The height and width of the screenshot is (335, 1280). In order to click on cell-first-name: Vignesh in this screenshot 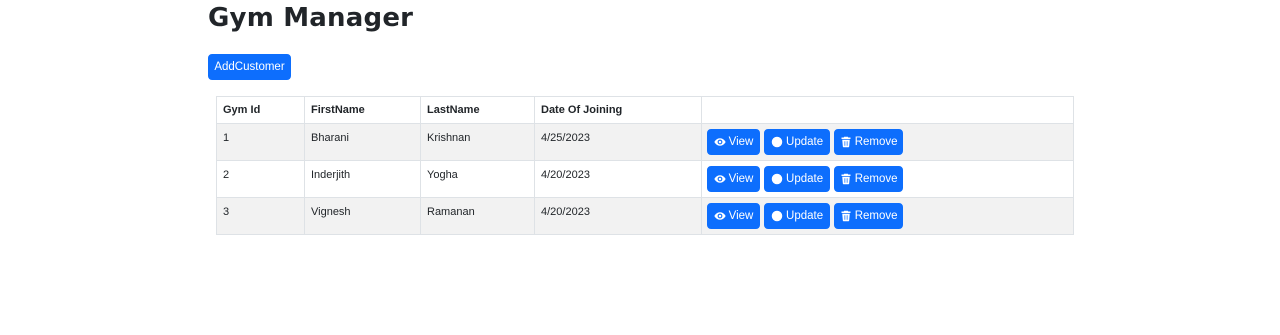, I will do `click(362, 216)`.